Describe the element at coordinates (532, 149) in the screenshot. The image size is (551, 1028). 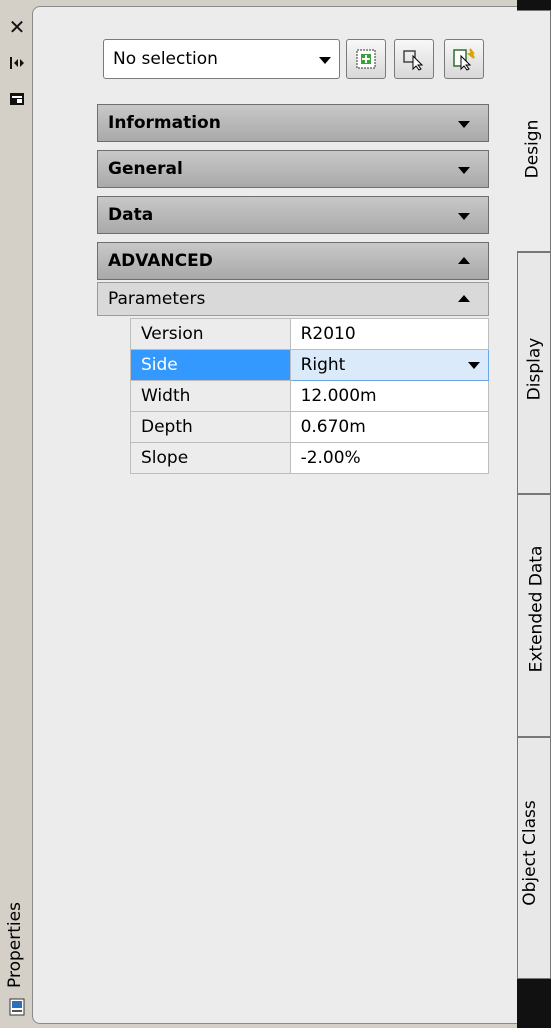
I see `tab-label: Design` at that location.